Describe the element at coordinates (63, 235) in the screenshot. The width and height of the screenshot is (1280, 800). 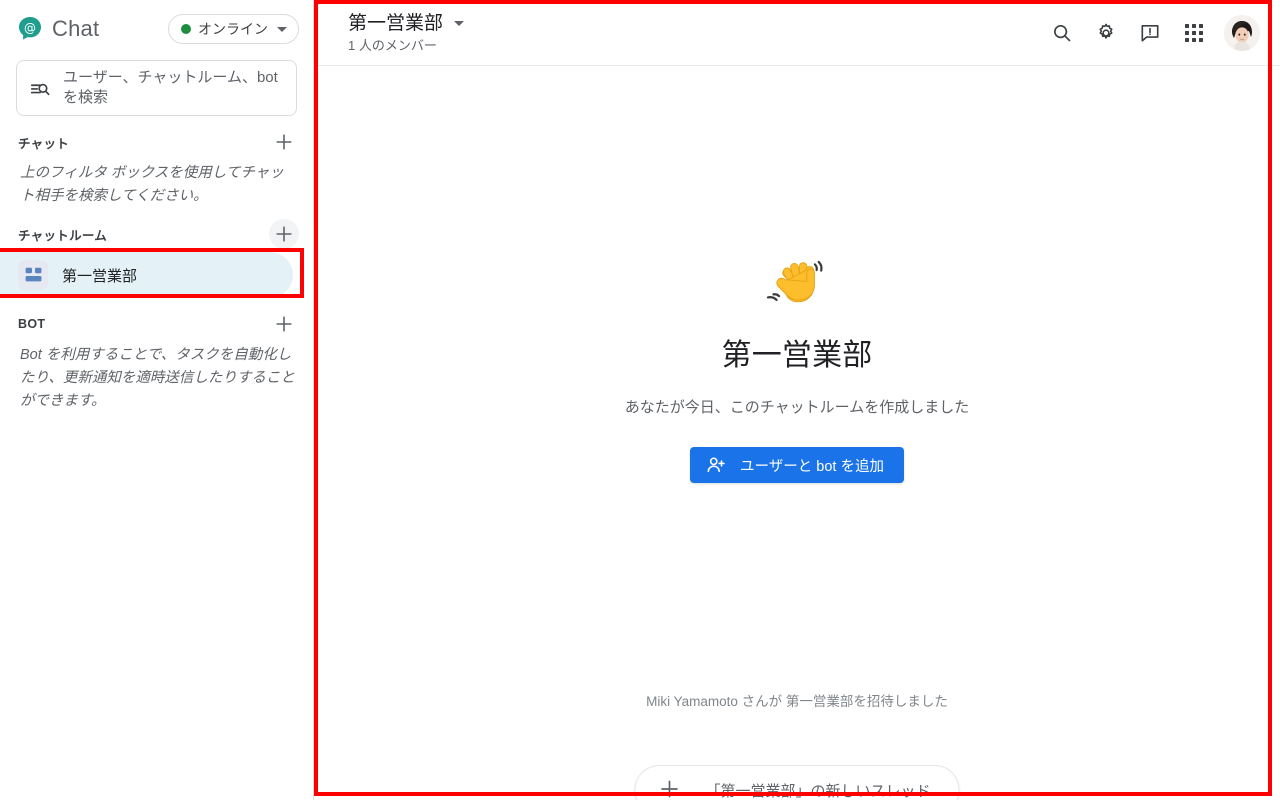
I see `section-title: チャットルーム` at that location.